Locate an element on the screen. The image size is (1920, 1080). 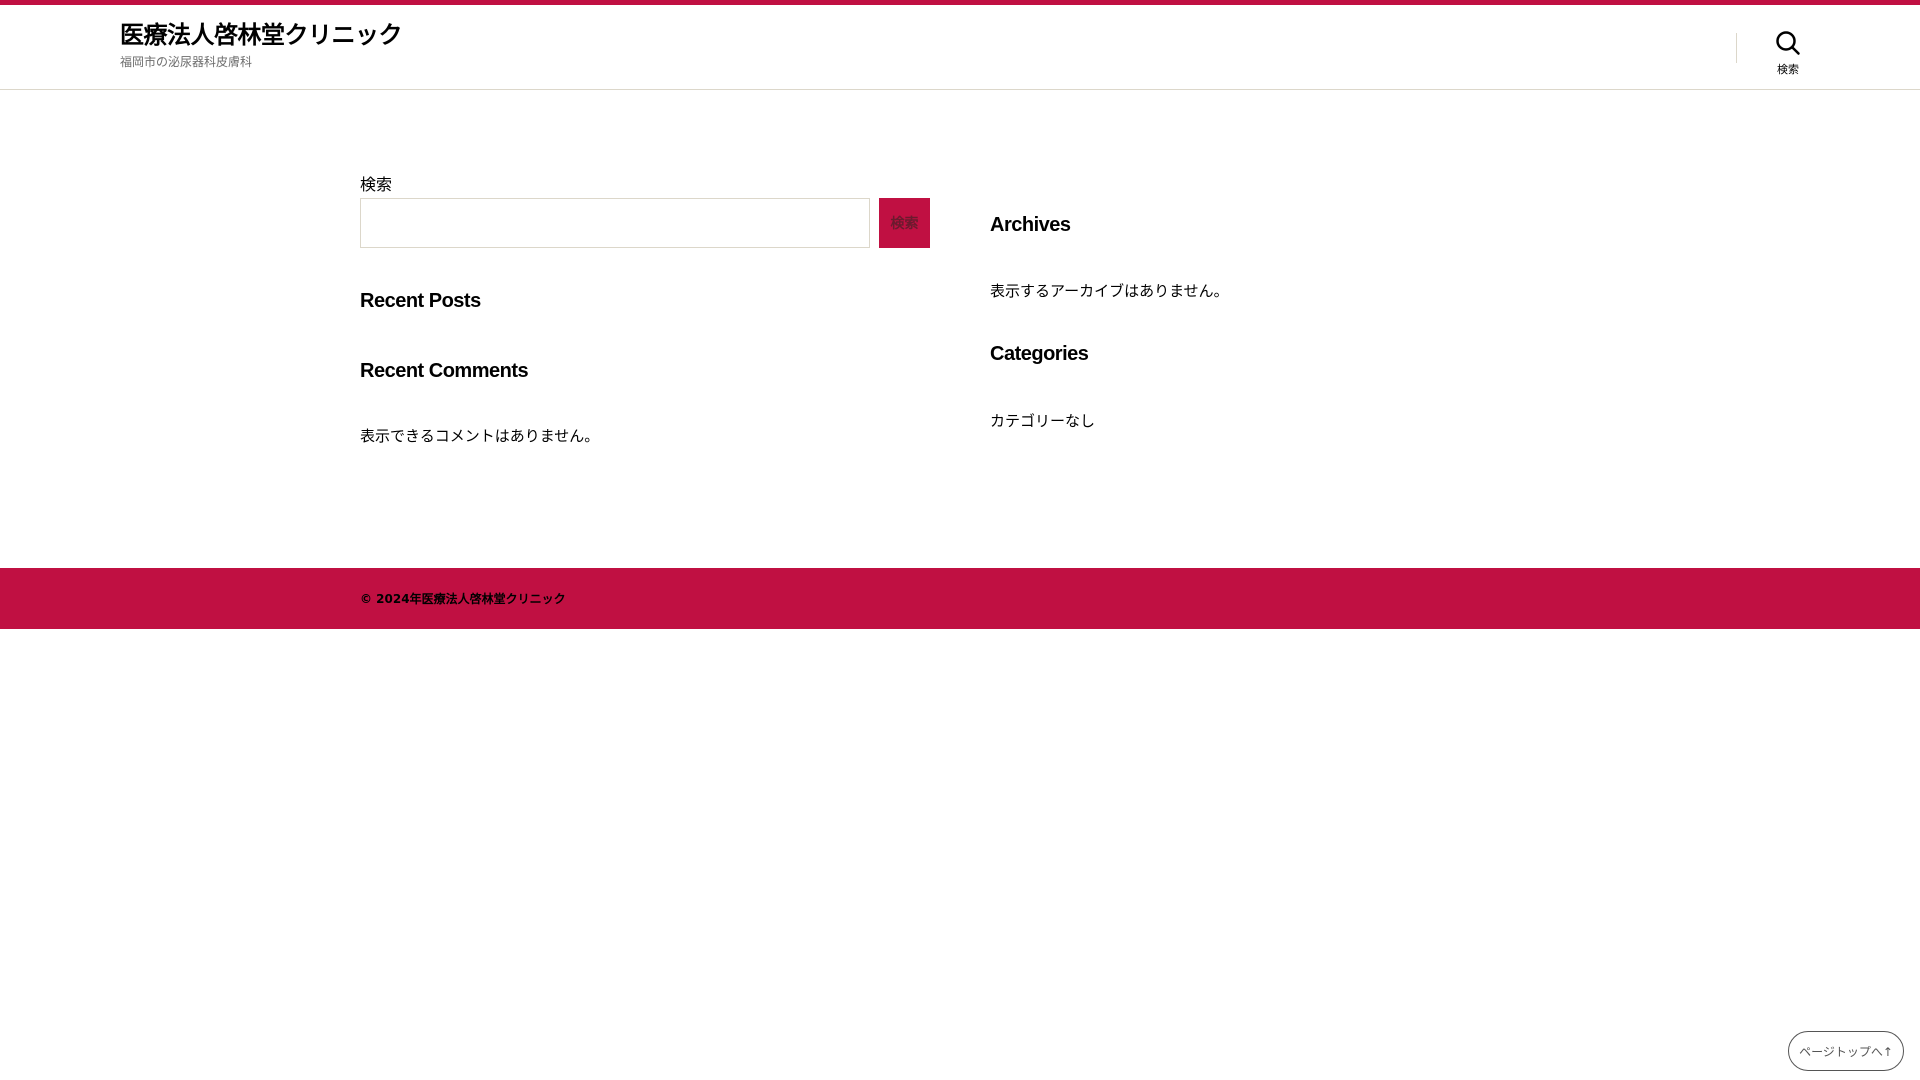
search-label: 検索 is located at coordinates (376, 184).